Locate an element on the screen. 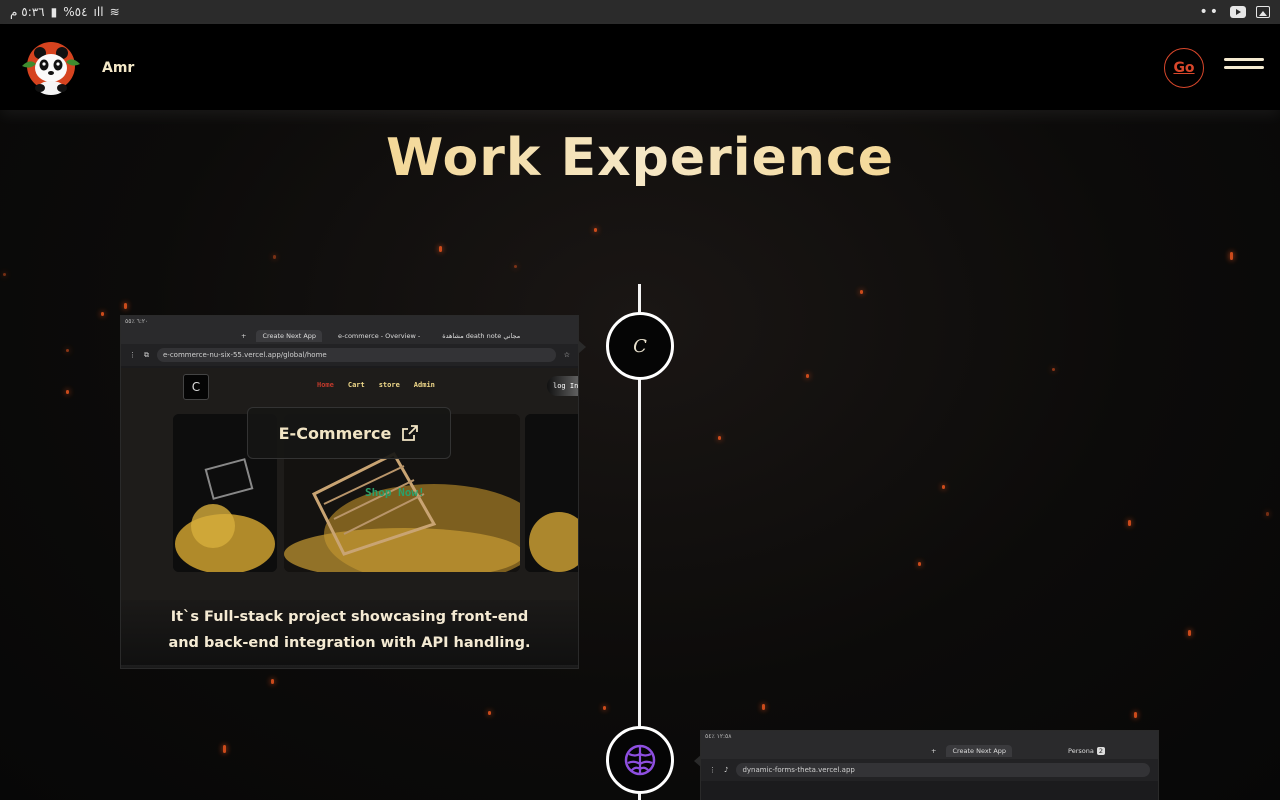 The width and height of the screenshot is (1280, 800). more-dots-icon: •• is located at coordinates (1209, 12).